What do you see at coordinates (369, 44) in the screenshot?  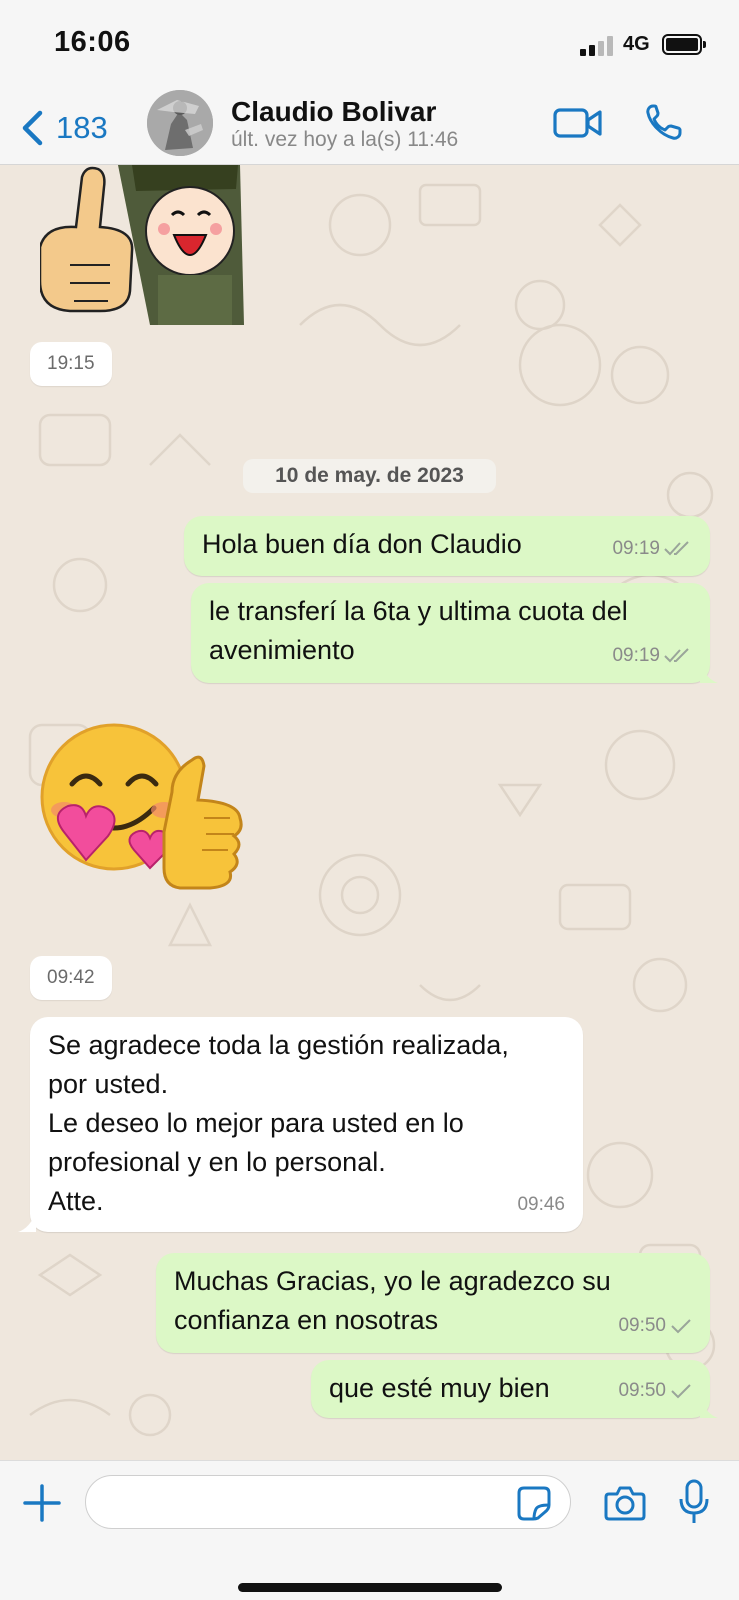 I see `status-bar: 16:06 4G` at bounding box center [369, 44].